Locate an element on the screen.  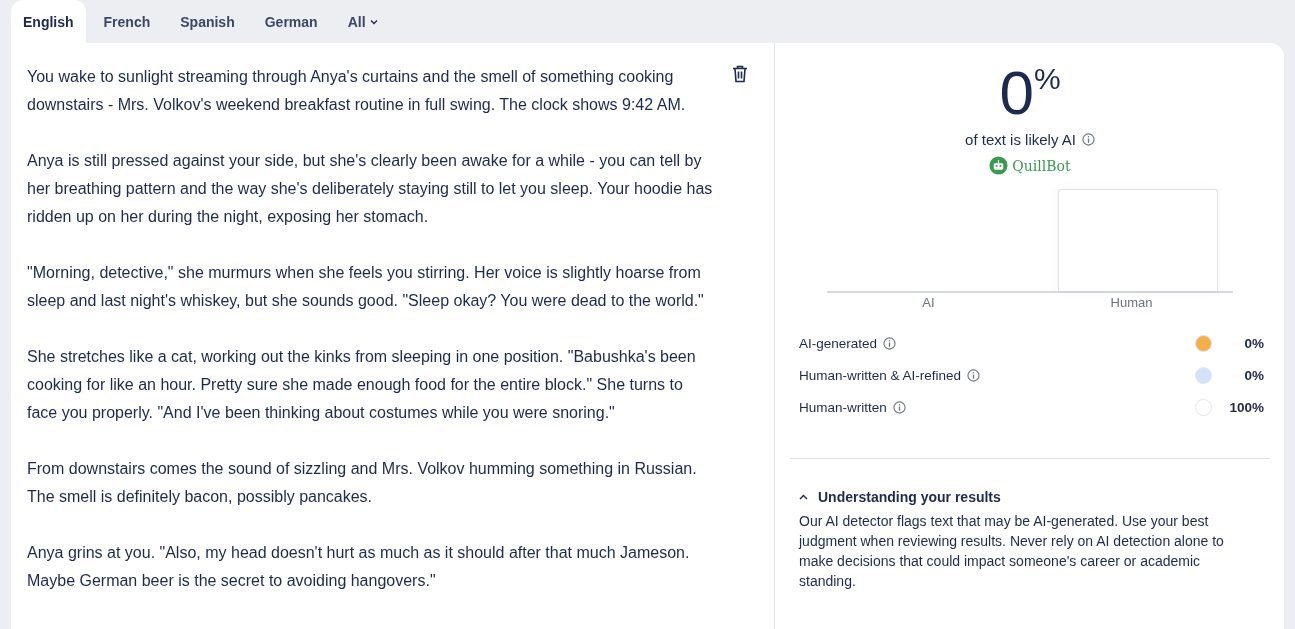
expander-toggle: Understanding your results is located at coordinates (1034, 497).